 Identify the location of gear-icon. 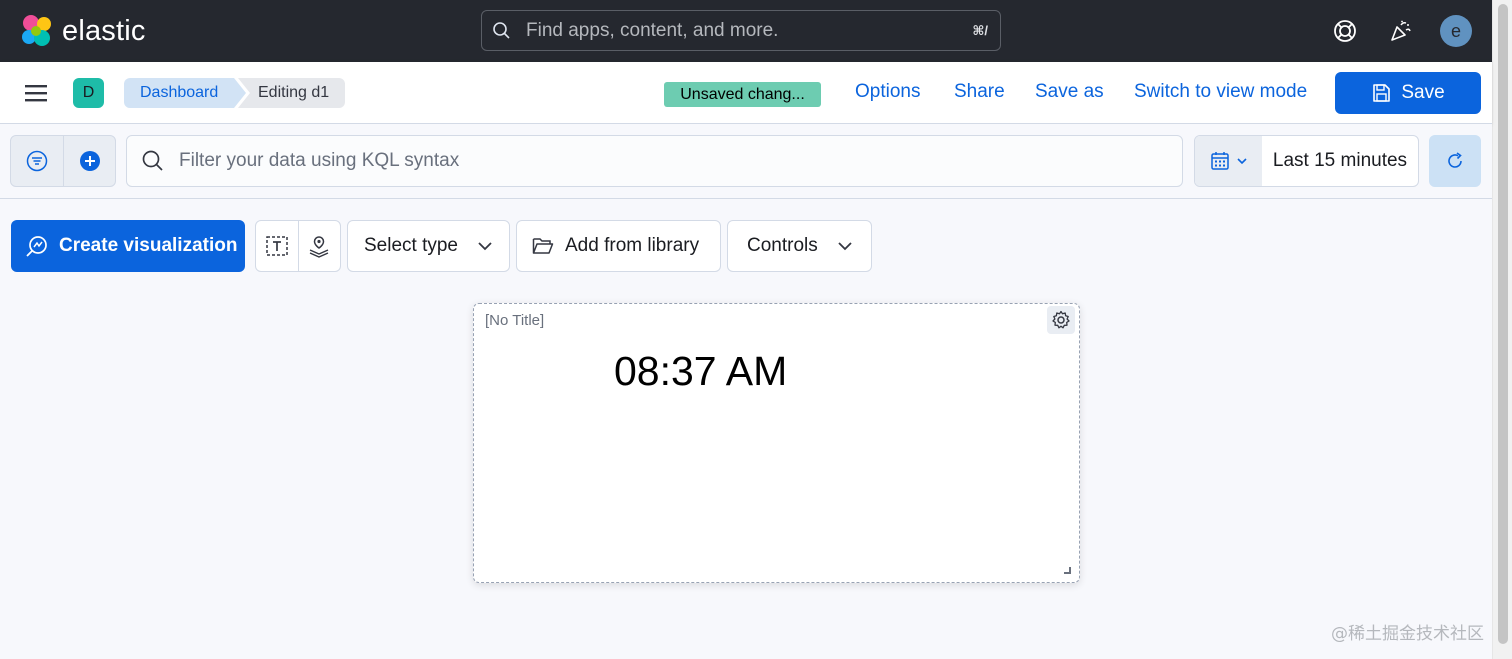
(1061, 320).